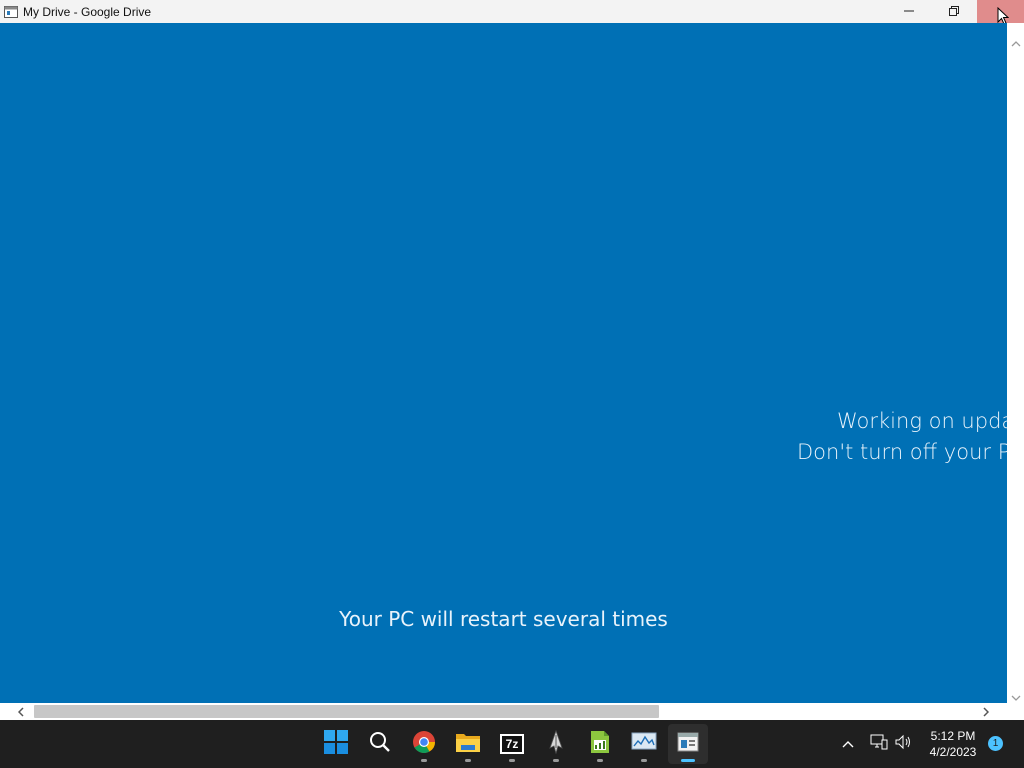 Image resolution: width=1024 pixels, height=768 pixels. I want to click on title-bar: My Drive - Google Drive, so click(512, 12).